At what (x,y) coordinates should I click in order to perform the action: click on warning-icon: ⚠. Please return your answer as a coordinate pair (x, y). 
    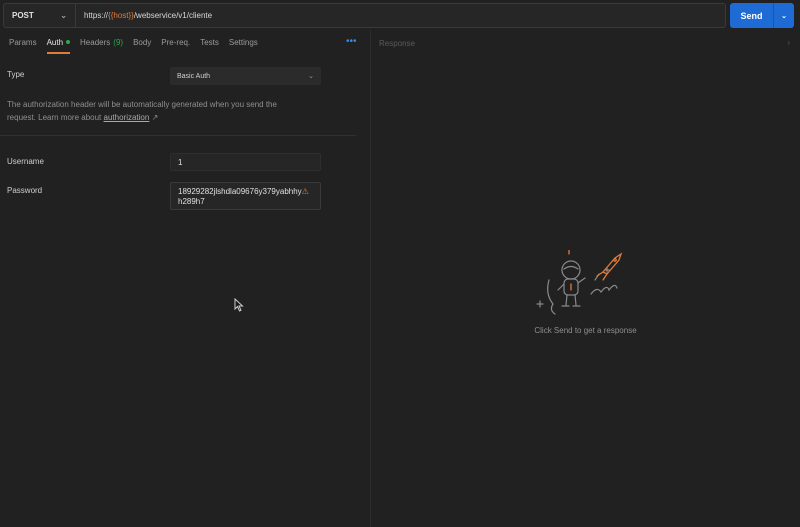
    Looking at the image, I should click on (305, 191).